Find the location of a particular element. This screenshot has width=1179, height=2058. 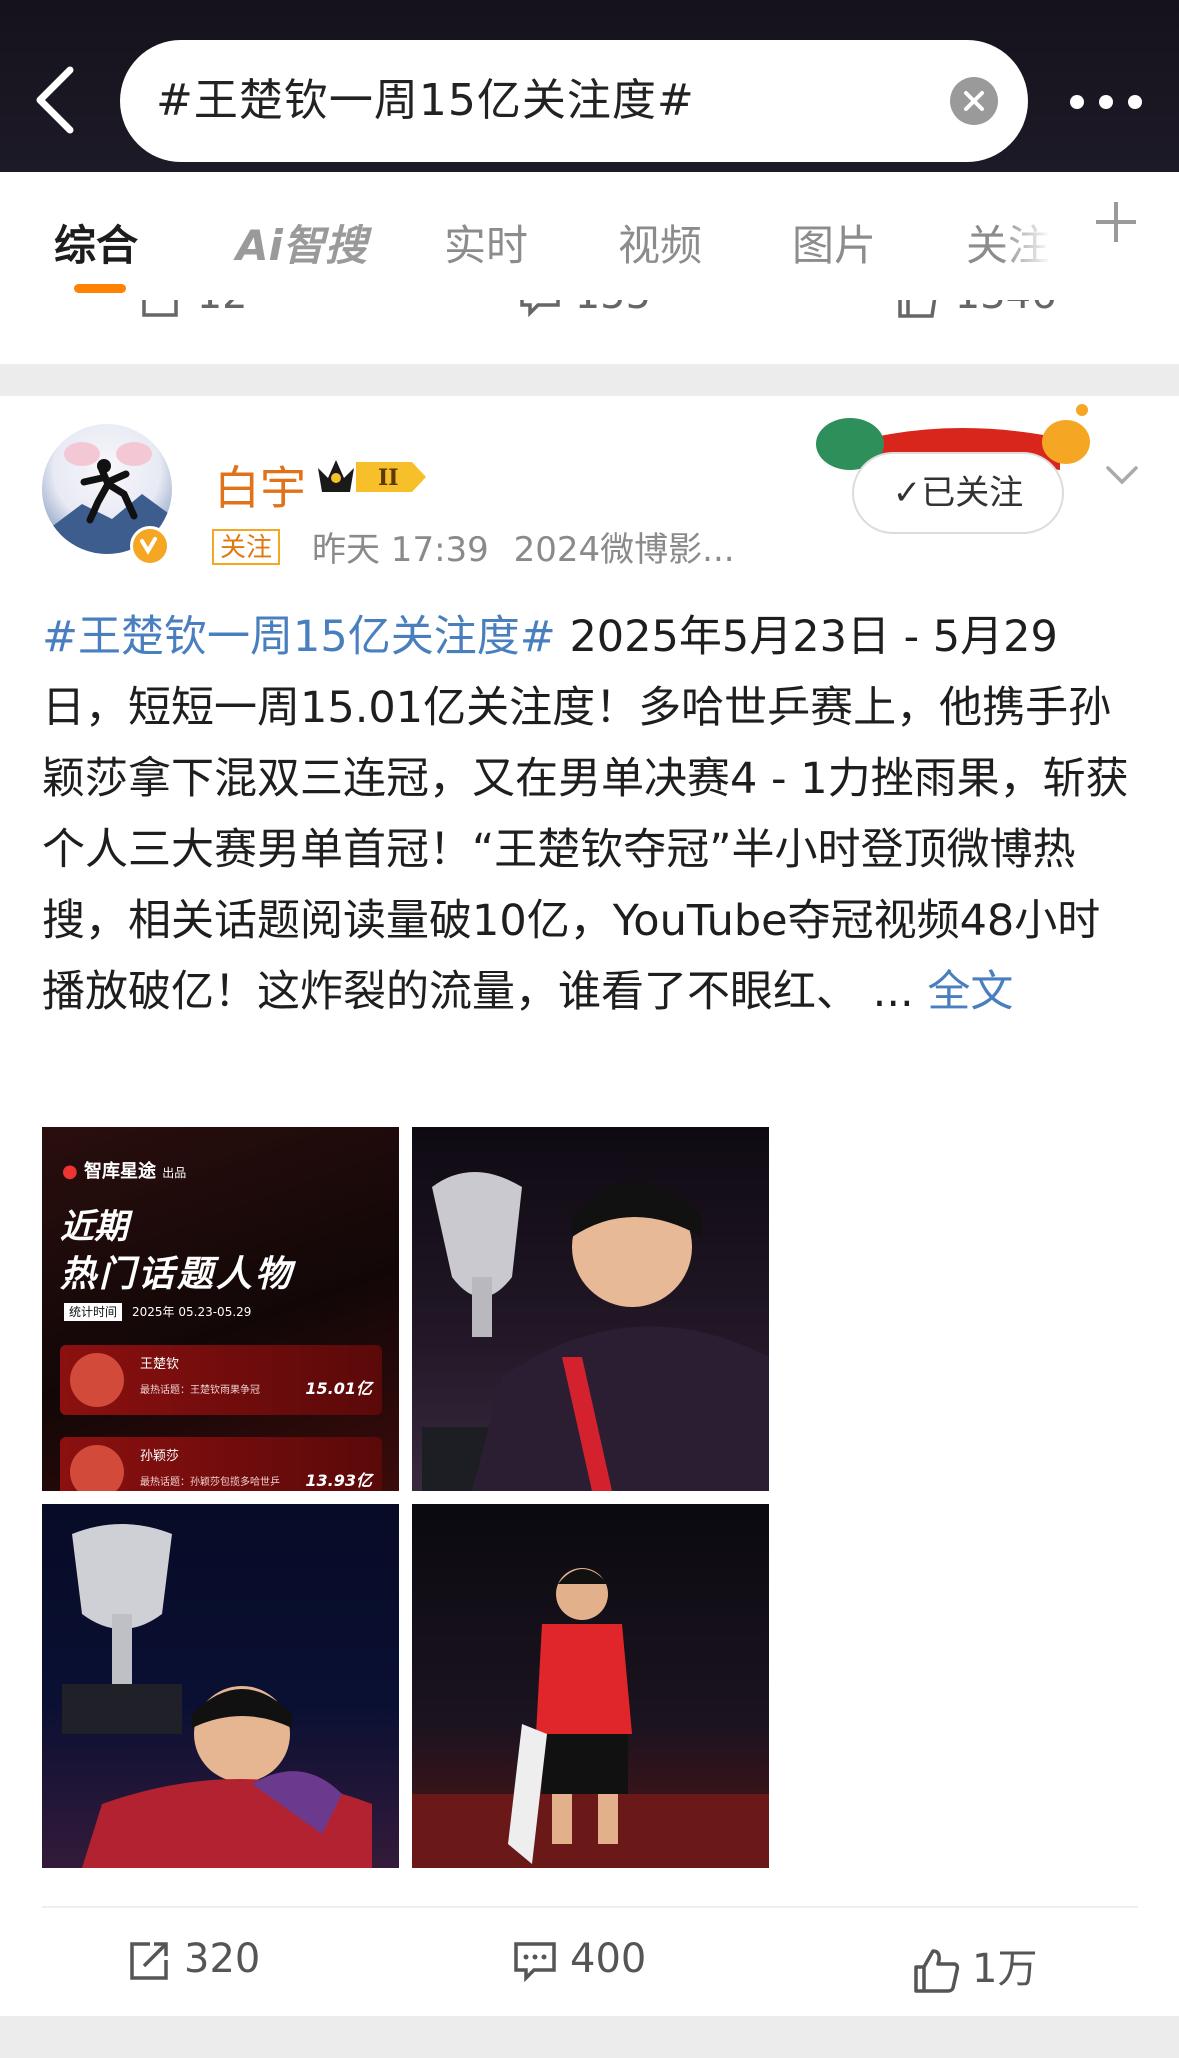

tab-images: 图片 is located at coordinates (834, 242).